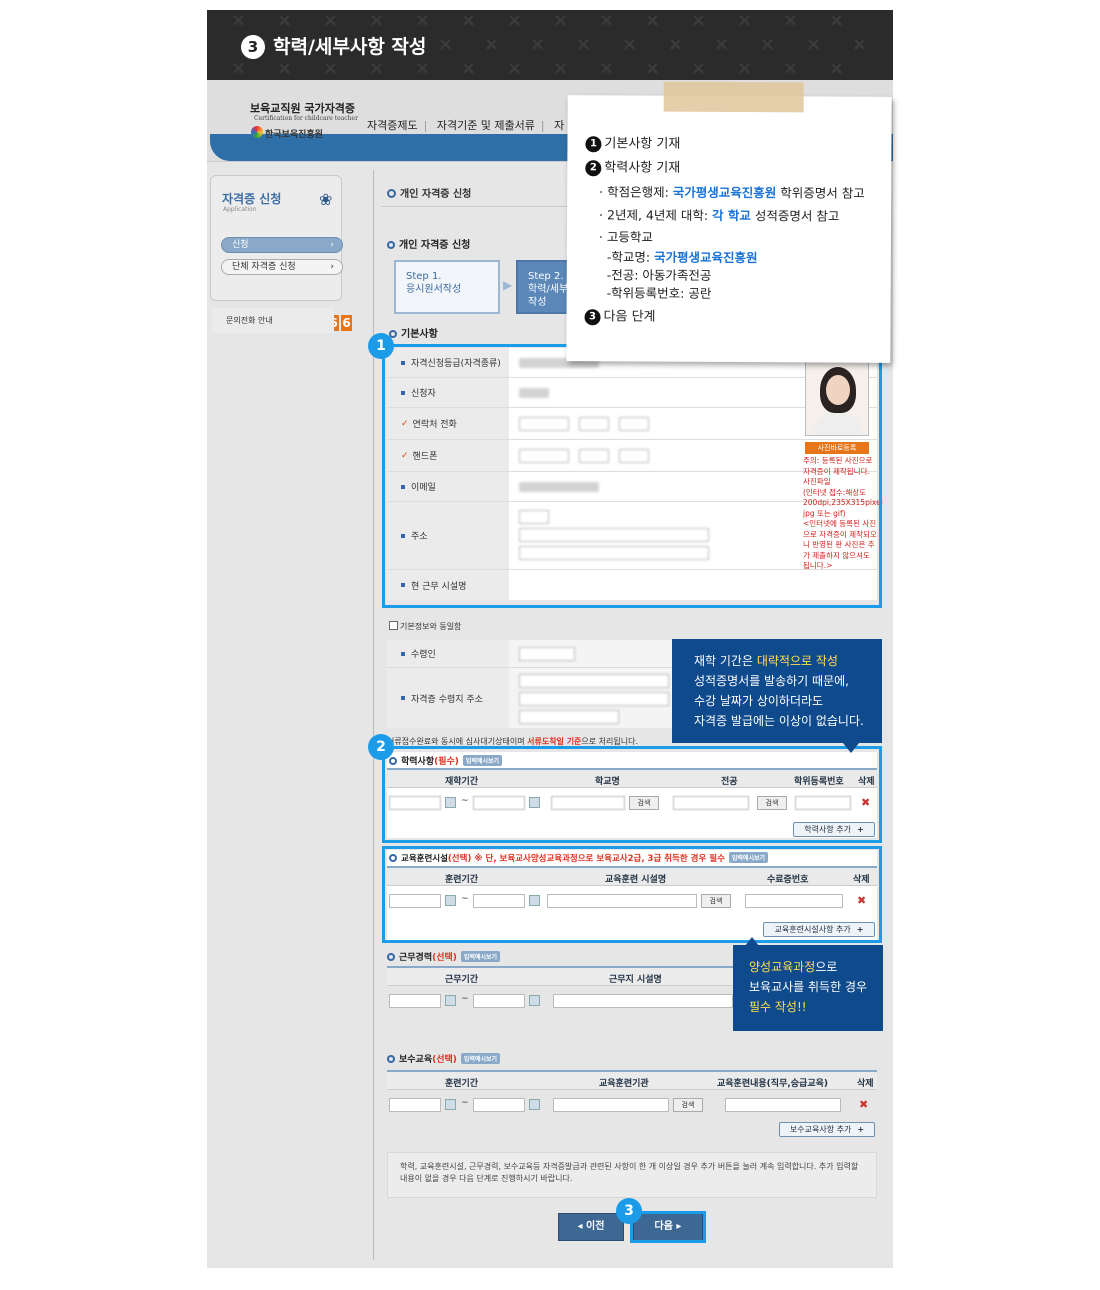  I want to click on banner-title: 학력/세부사항 작성, so click(350, 47).